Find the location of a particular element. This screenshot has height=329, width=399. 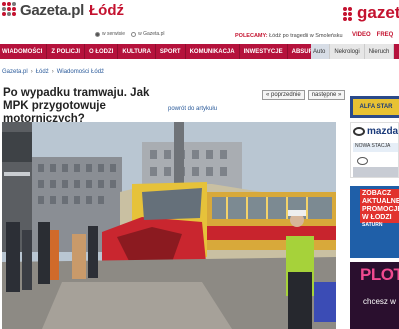

nav-item-auto: Auto is located at coordinates (321, 51).